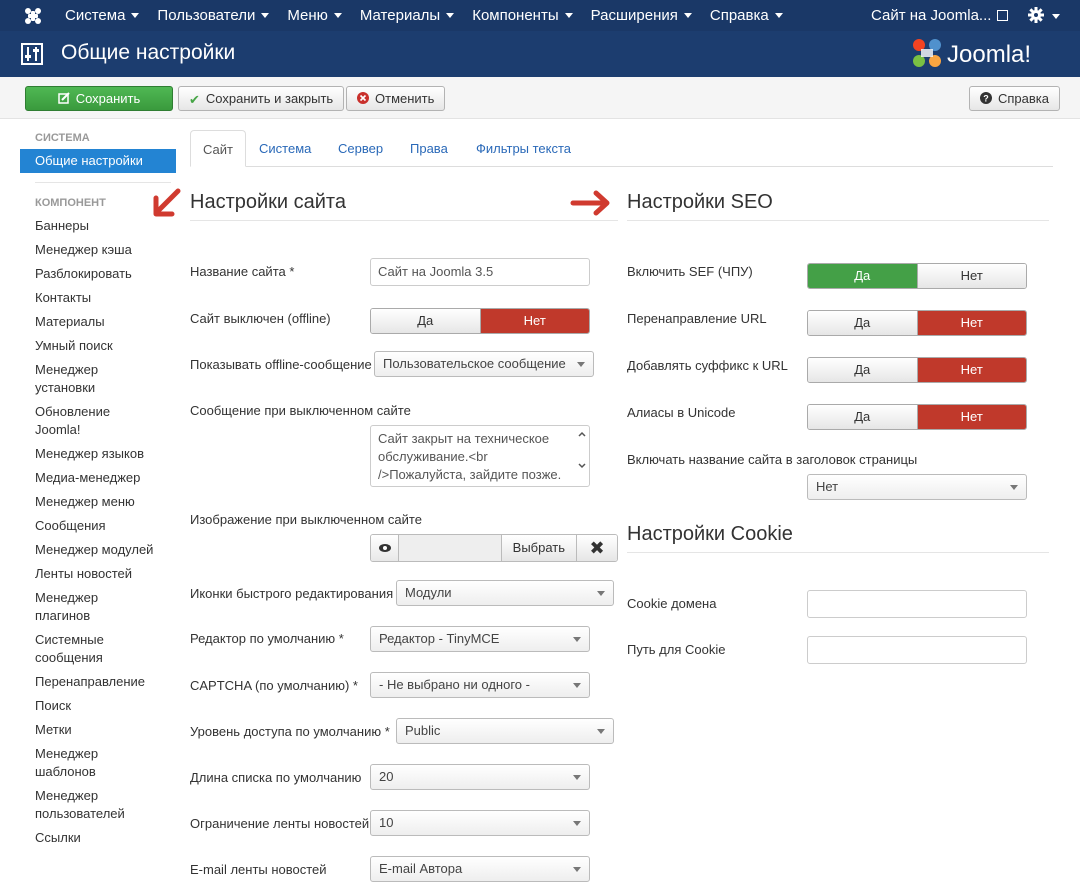 Image resolution: width=1080 pixels, height=895 pixels. What do you see at coordinates (480, 685) in the screenshot?
I see `captcha-select: - Не выбрано ни одного -` at bounding box center [480, 685].